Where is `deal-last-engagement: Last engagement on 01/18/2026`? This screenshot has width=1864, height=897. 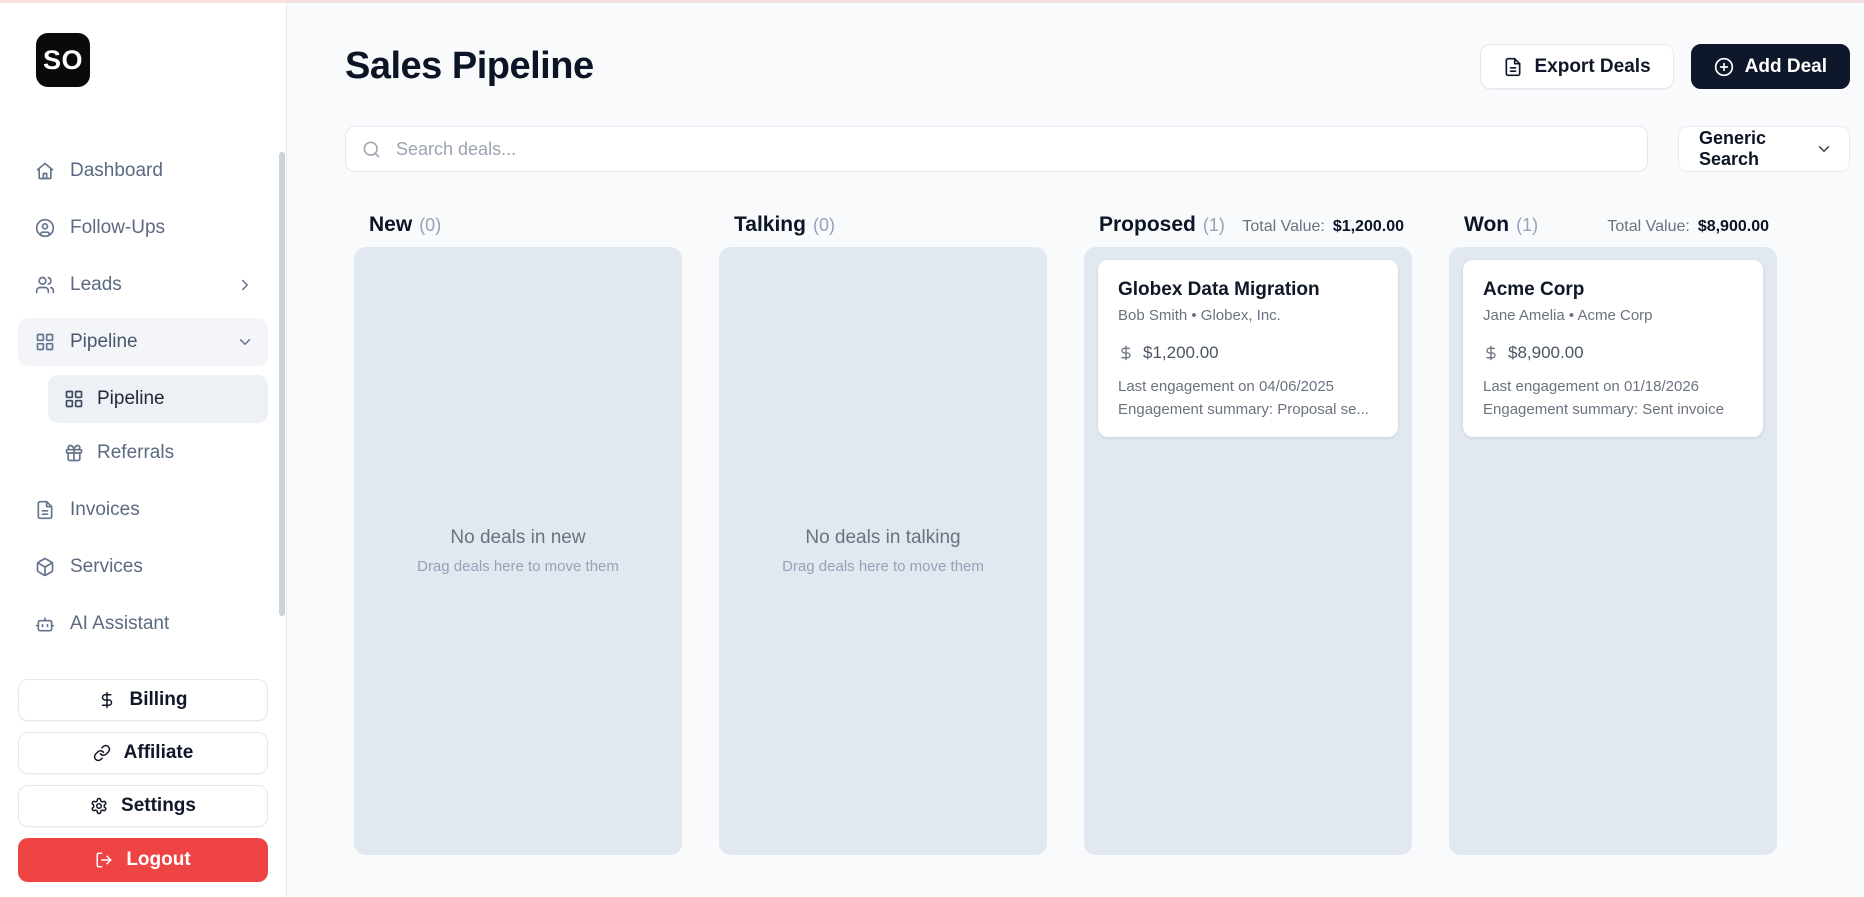 deal-last-engagement: Last engagement on 01/18/2026 is located at coordinates (1591, 386).